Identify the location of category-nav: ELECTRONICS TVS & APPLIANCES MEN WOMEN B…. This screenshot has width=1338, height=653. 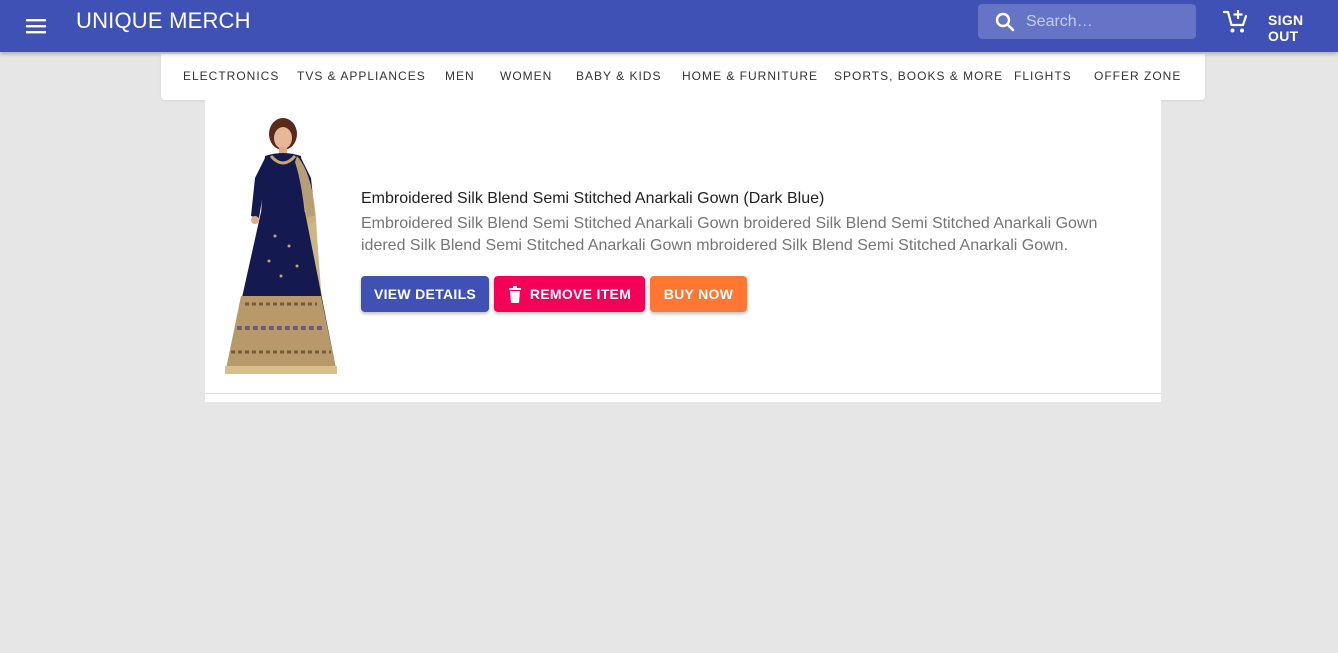
(683, 77).